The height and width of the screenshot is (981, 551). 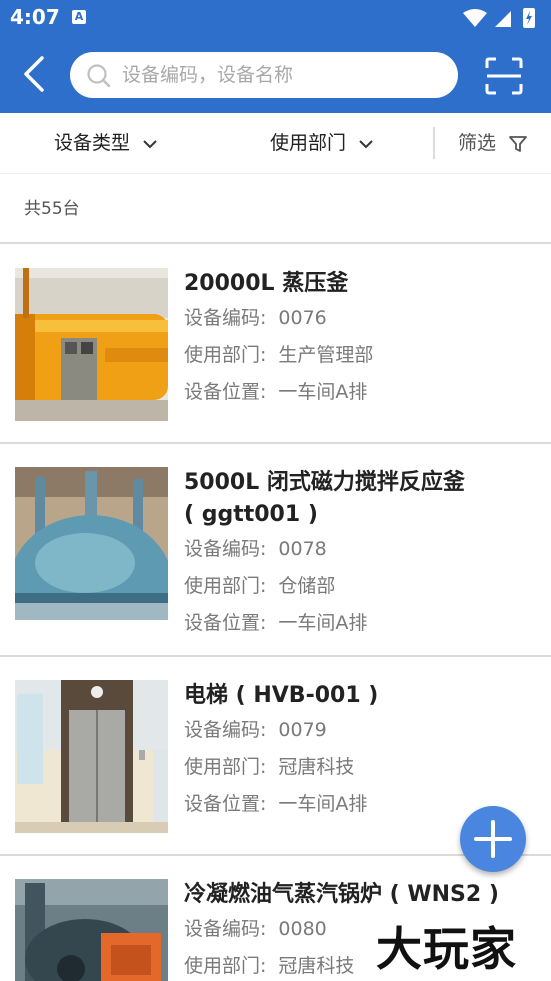 What do you see at coordinates (302, 549) in the screenshot?
I see `device-code-value: 0078` at bounding box center [302, 549].